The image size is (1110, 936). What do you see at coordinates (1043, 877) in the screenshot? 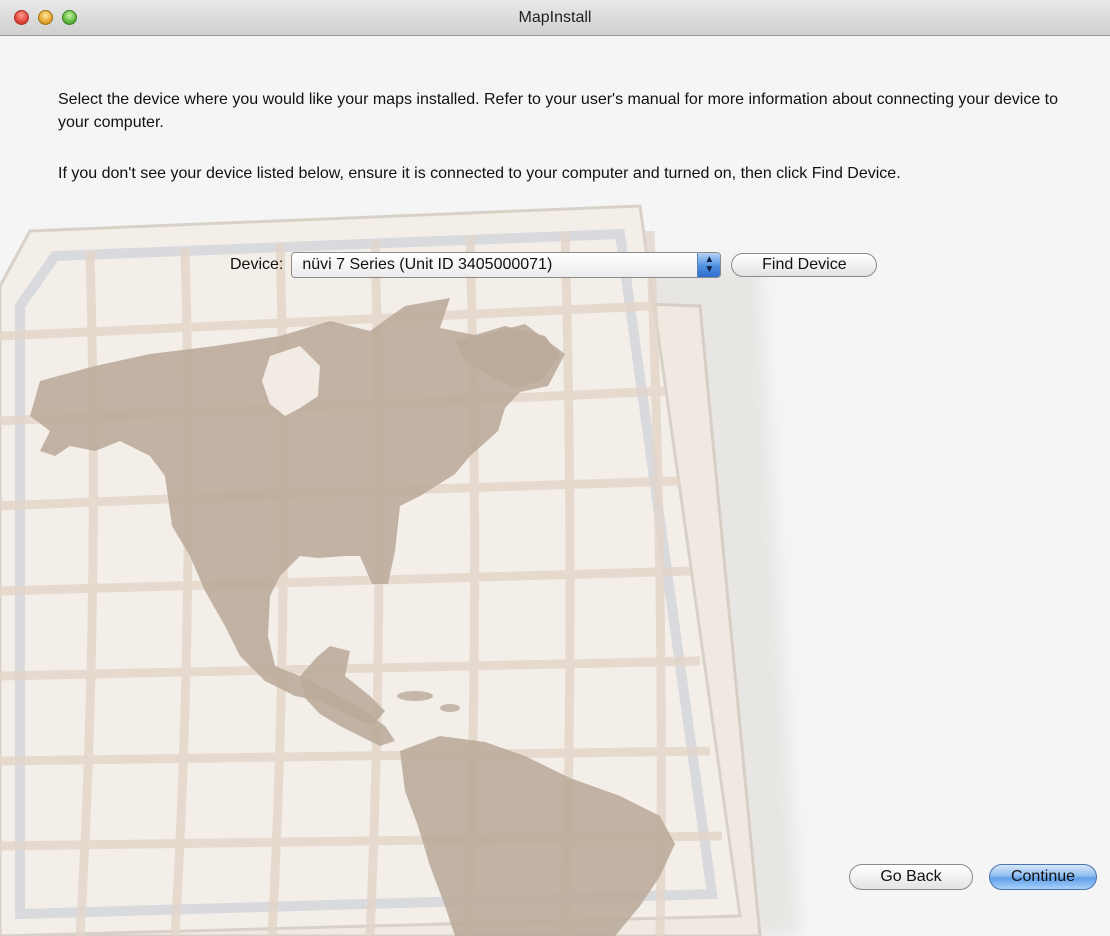
I see `continue-button: Continue` at bounding box center [1043, 877].